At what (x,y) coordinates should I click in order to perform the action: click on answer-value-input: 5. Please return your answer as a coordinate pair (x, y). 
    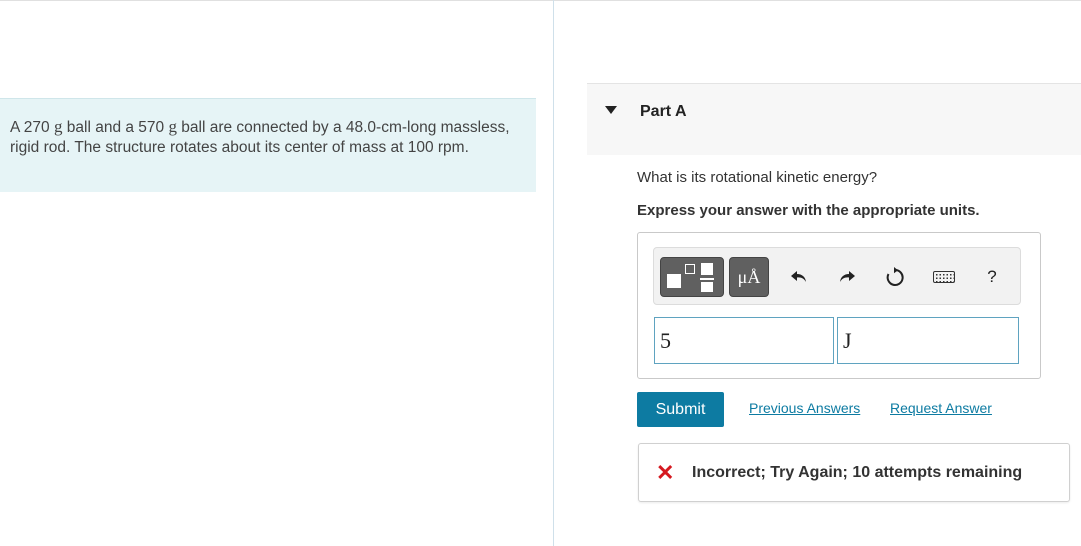
    Looking at the image, I should click on (744, 340).